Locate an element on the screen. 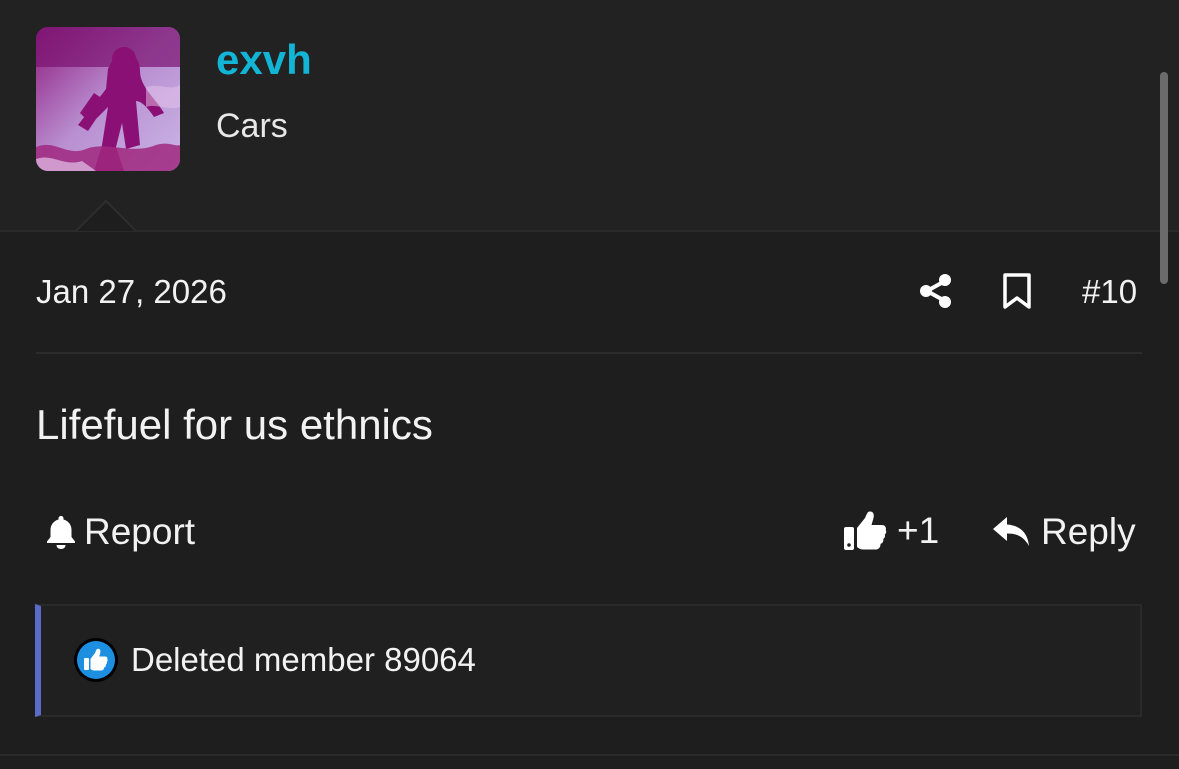 Image resolution: width=1179 pixels, height=769 pixels. scrollbar is located at coordinates (1164, 178).